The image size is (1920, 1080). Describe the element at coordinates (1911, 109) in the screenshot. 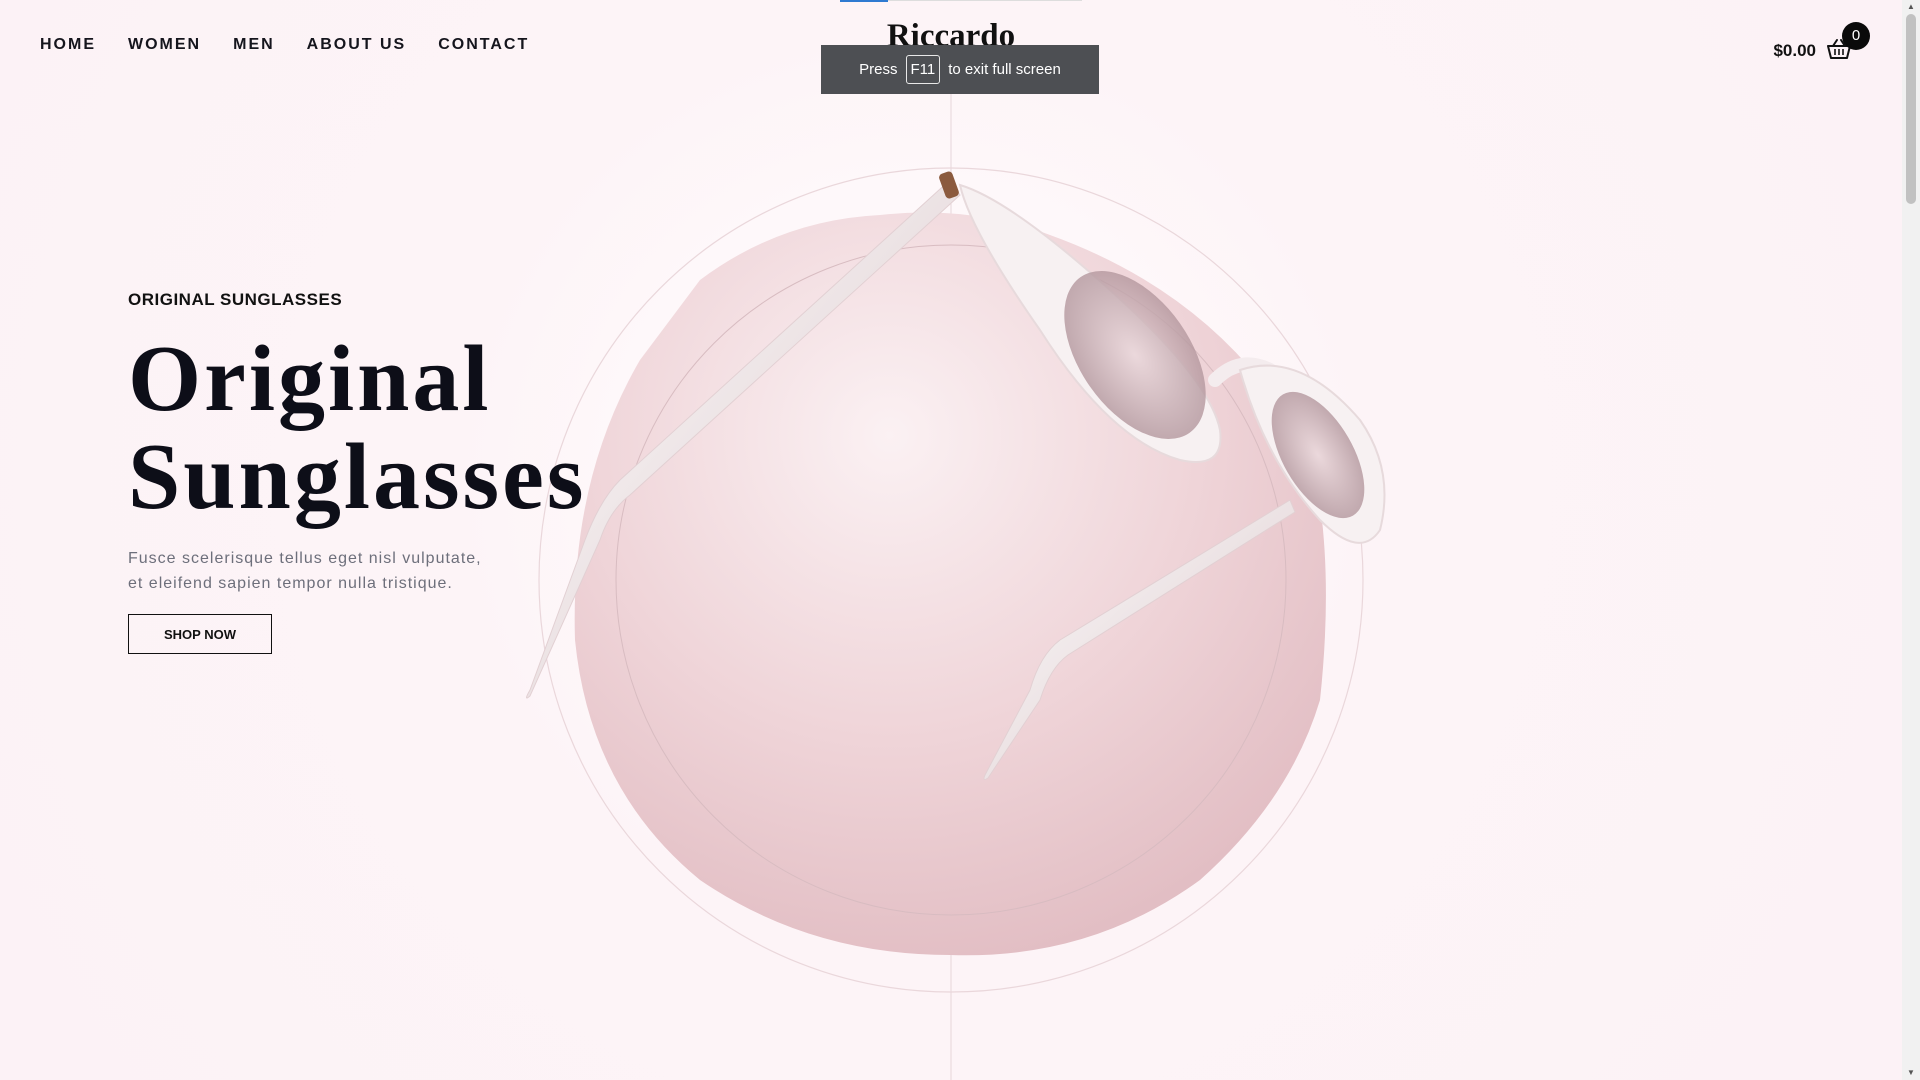

I see `scroll-thumb` at that location.